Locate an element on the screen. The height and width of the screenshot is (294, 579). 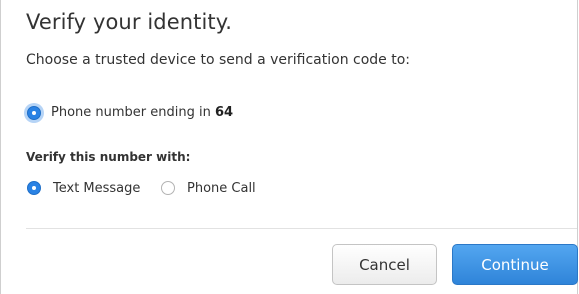
phone-call-label: Phone Call is located at coordinates (221, 188).